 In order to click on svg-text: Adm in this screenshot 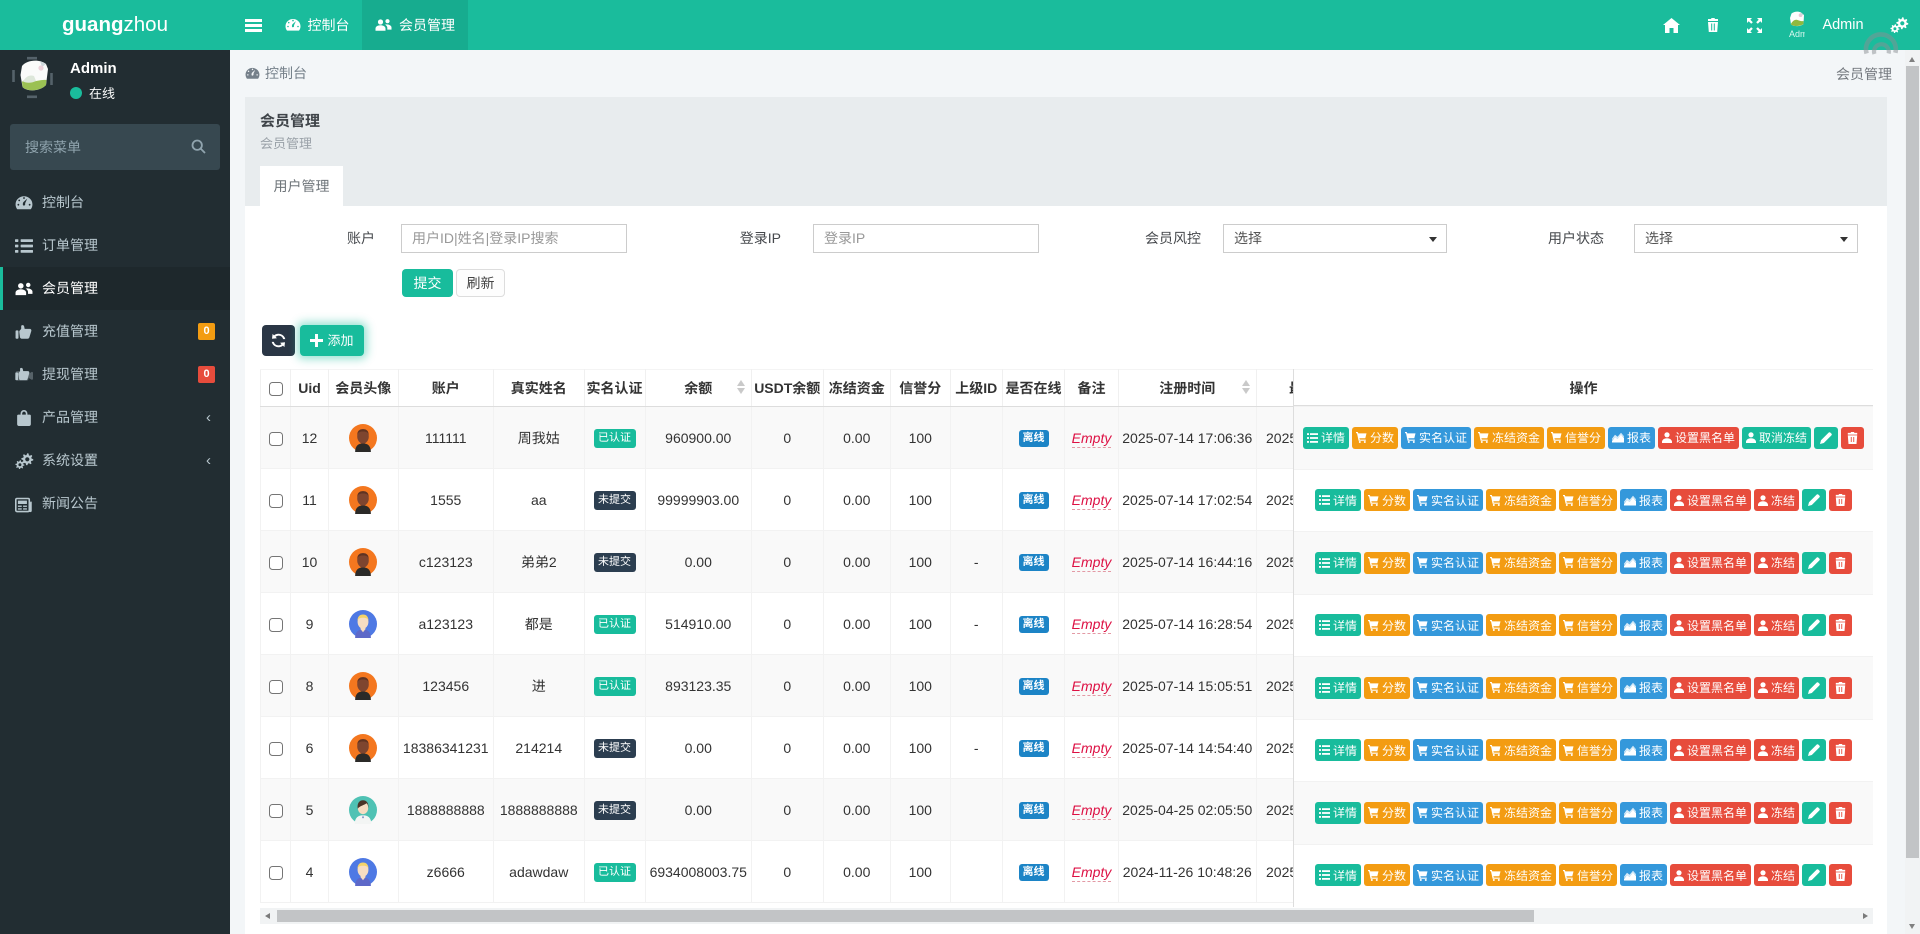, I will do `click(1797, 34)`.